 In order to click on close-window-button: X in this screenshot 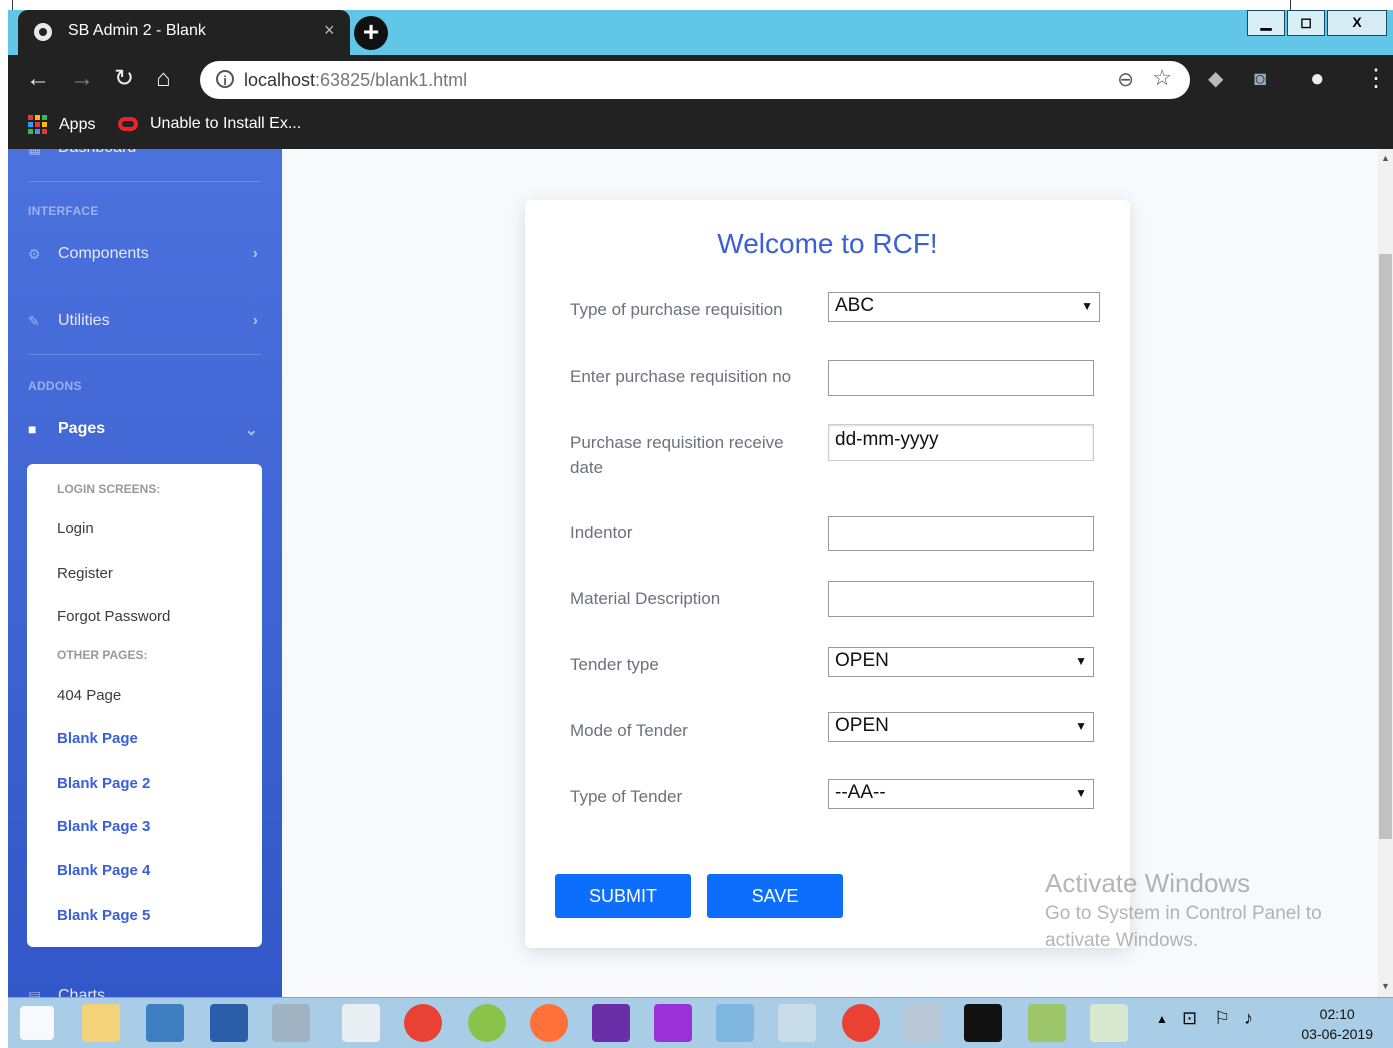, I will do `click(1357, 23)`.